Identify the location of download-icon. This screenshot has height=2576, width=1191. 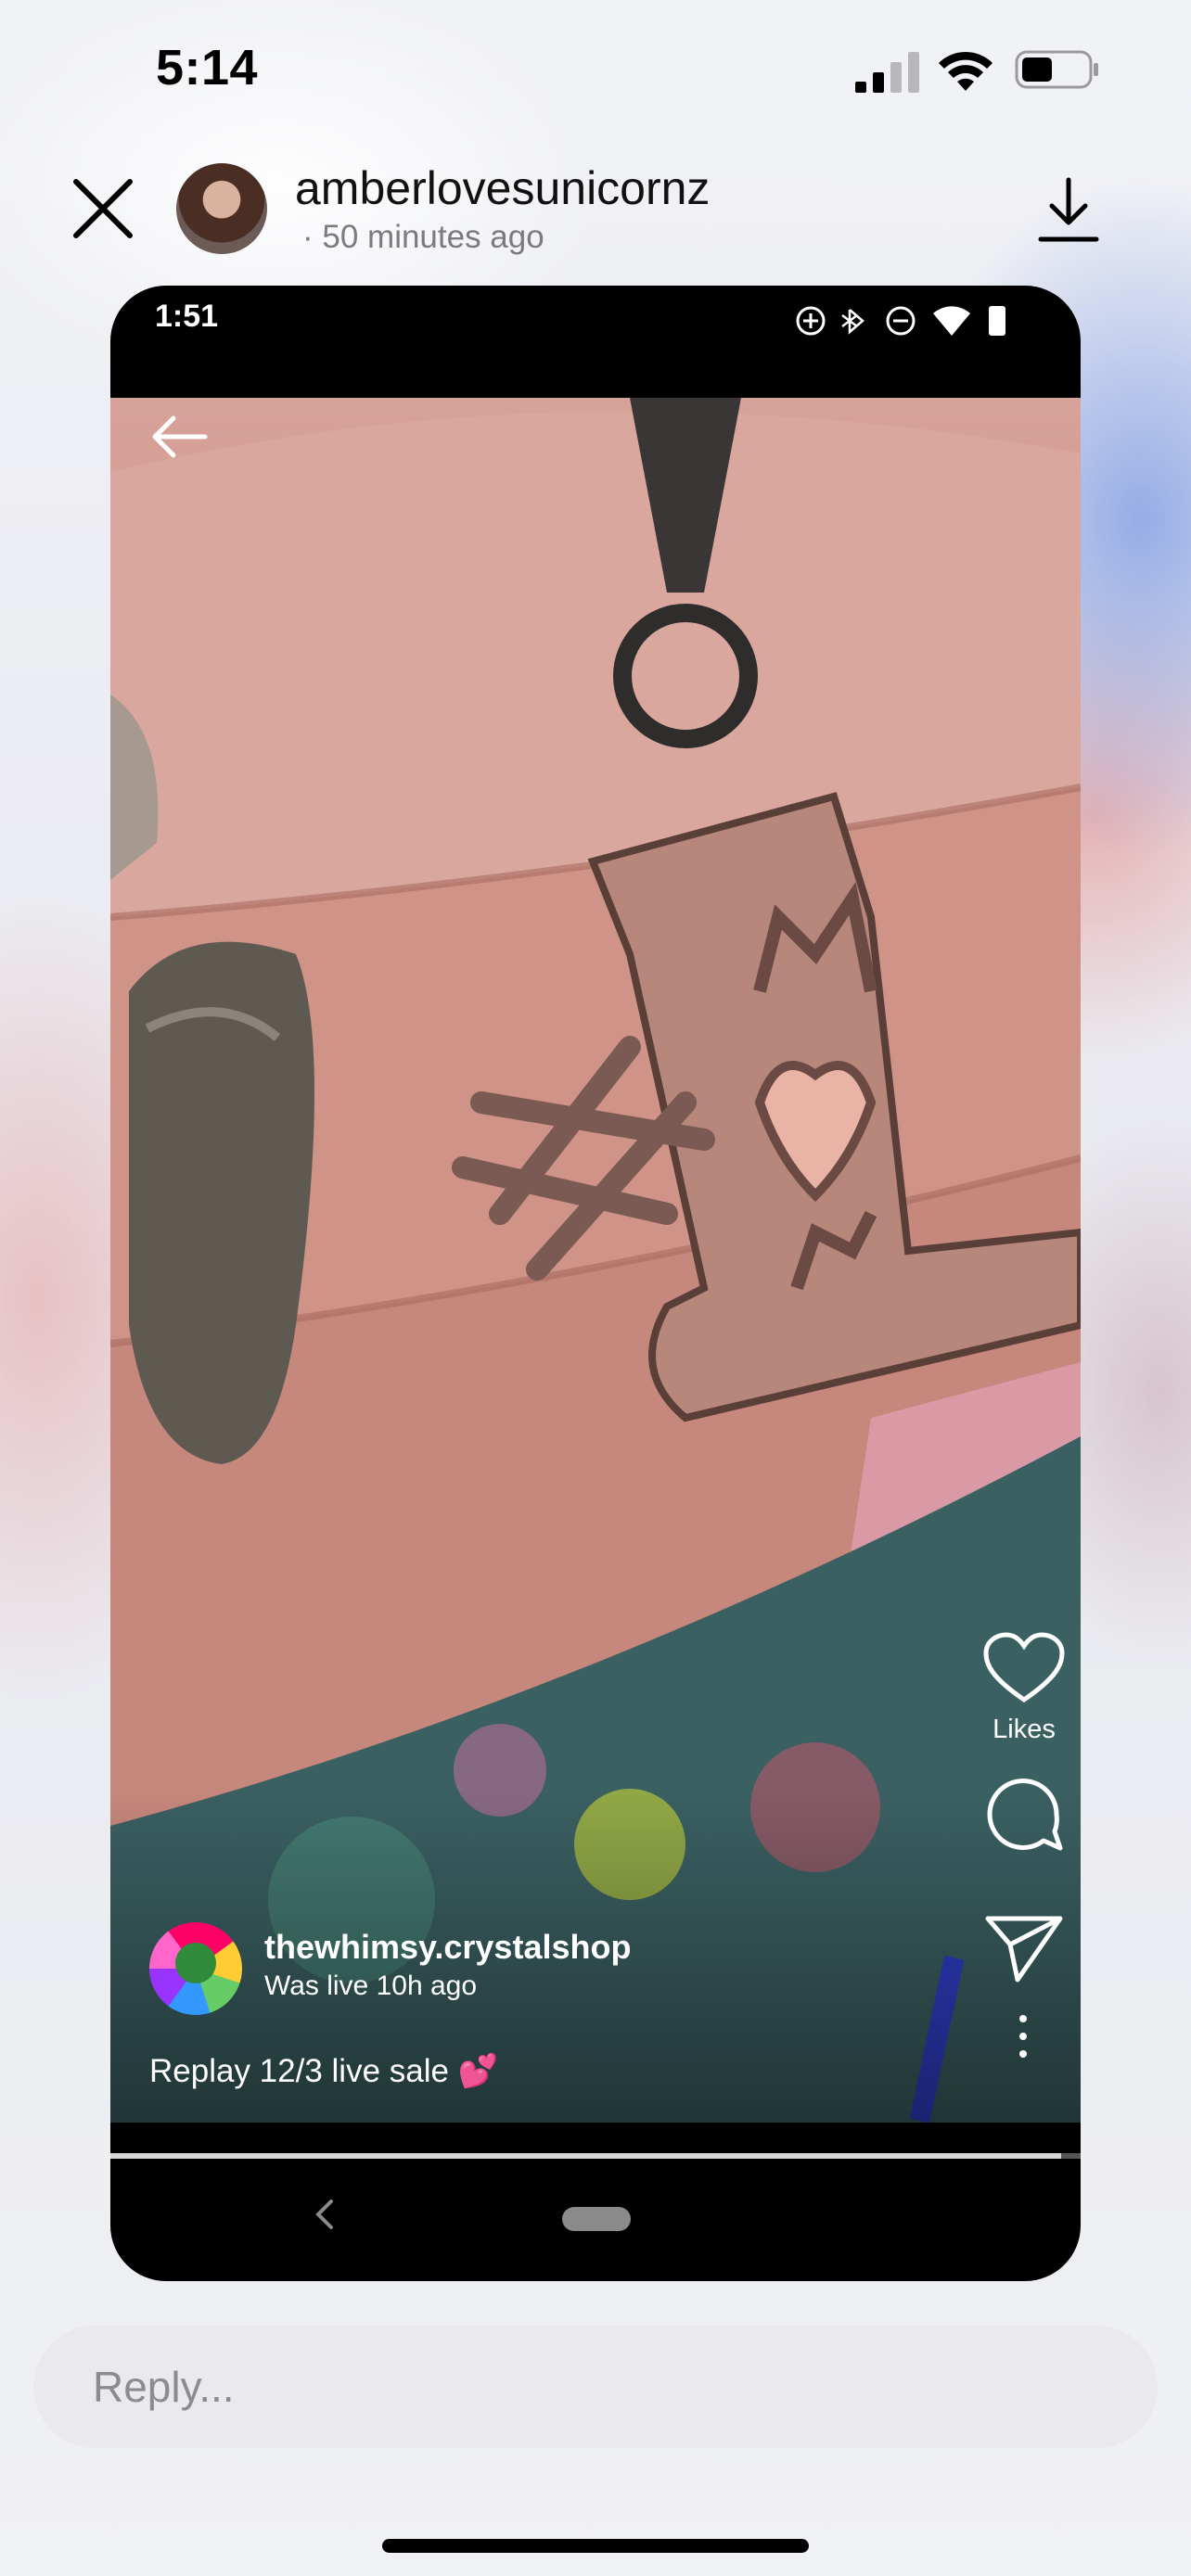
(1068, 211).